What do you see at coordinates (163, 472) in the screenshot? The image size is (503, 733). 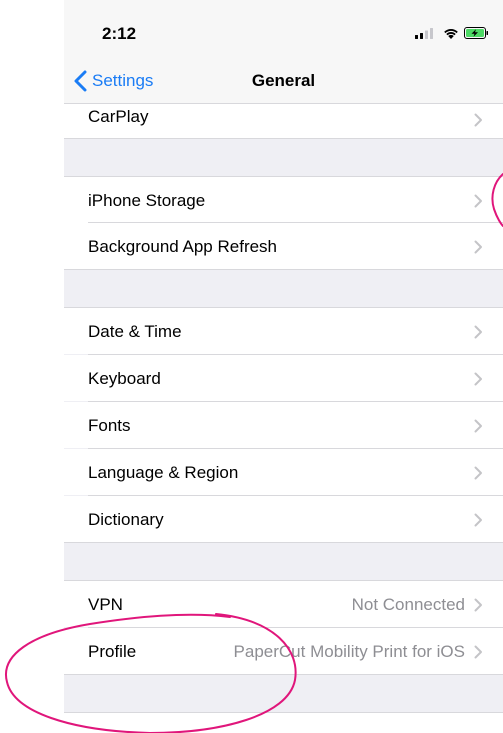 I see `row-label: Language & Region` at bounding box center [163, 472].